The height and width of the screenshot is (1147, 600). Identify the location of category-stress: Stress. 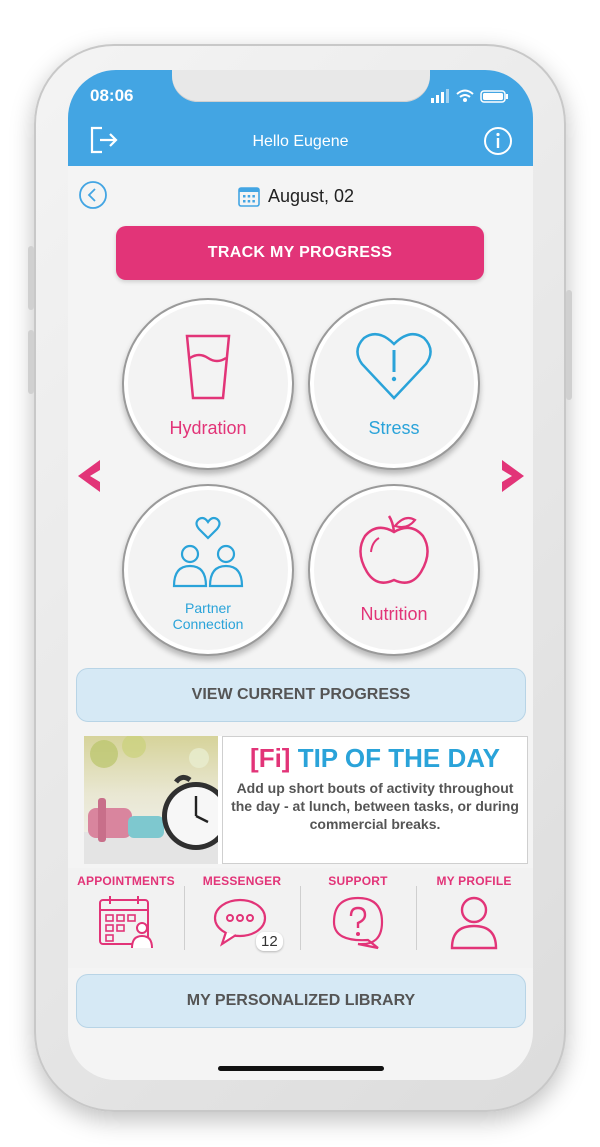
(394, 384).